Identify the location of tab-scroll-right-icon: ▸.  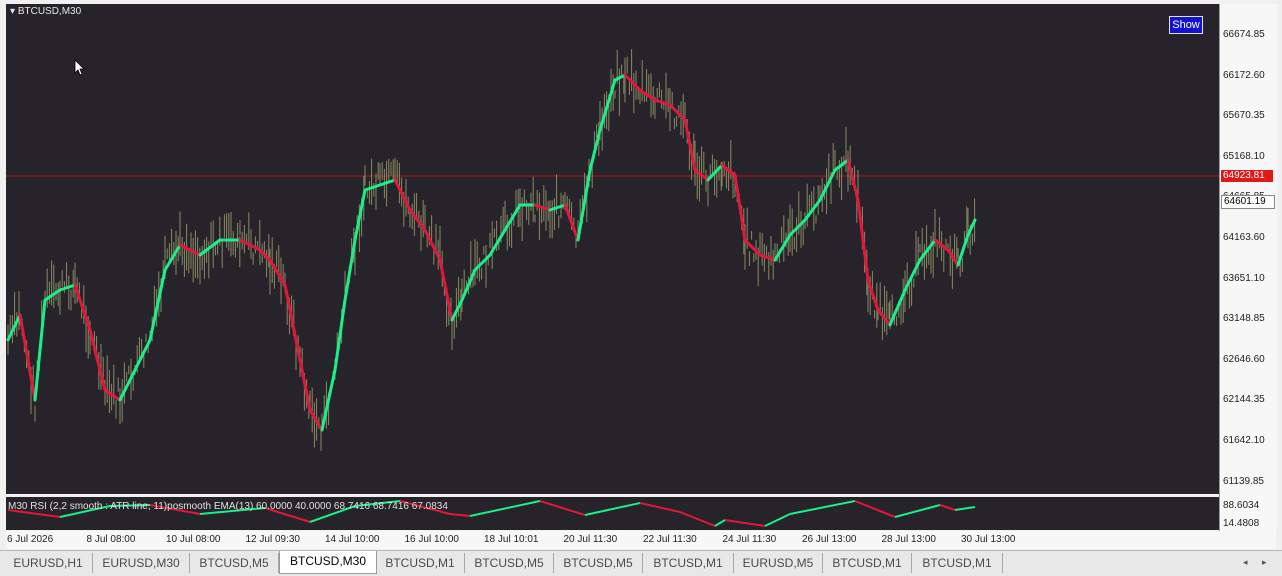
(1264, 563).